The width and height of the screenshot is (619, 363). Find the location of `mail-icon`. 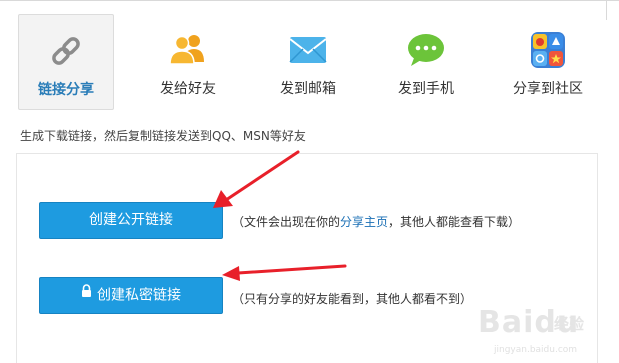

mail-icon is located at coordinates (308, 50).